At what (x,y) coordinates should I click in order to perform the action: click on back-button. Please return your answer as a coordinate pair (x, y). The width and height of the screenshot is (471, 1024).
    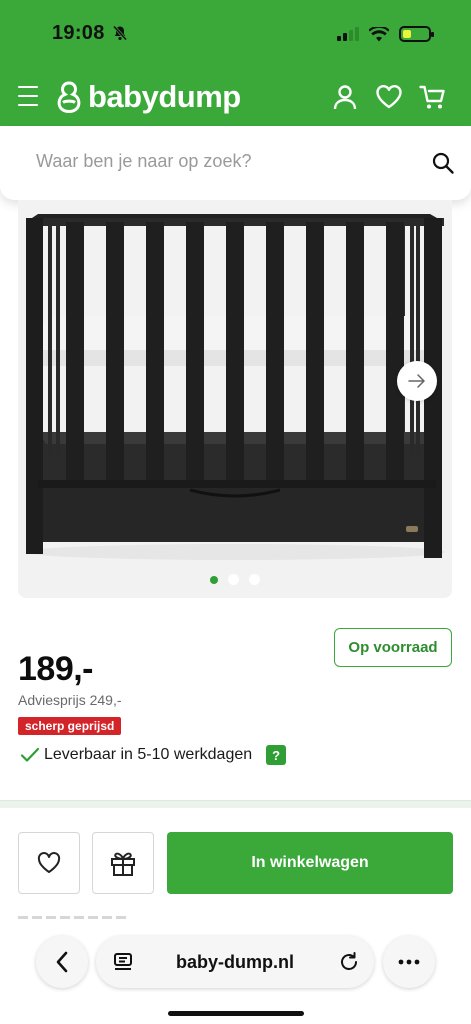
    Looking at the image, I should click on (62, 962).